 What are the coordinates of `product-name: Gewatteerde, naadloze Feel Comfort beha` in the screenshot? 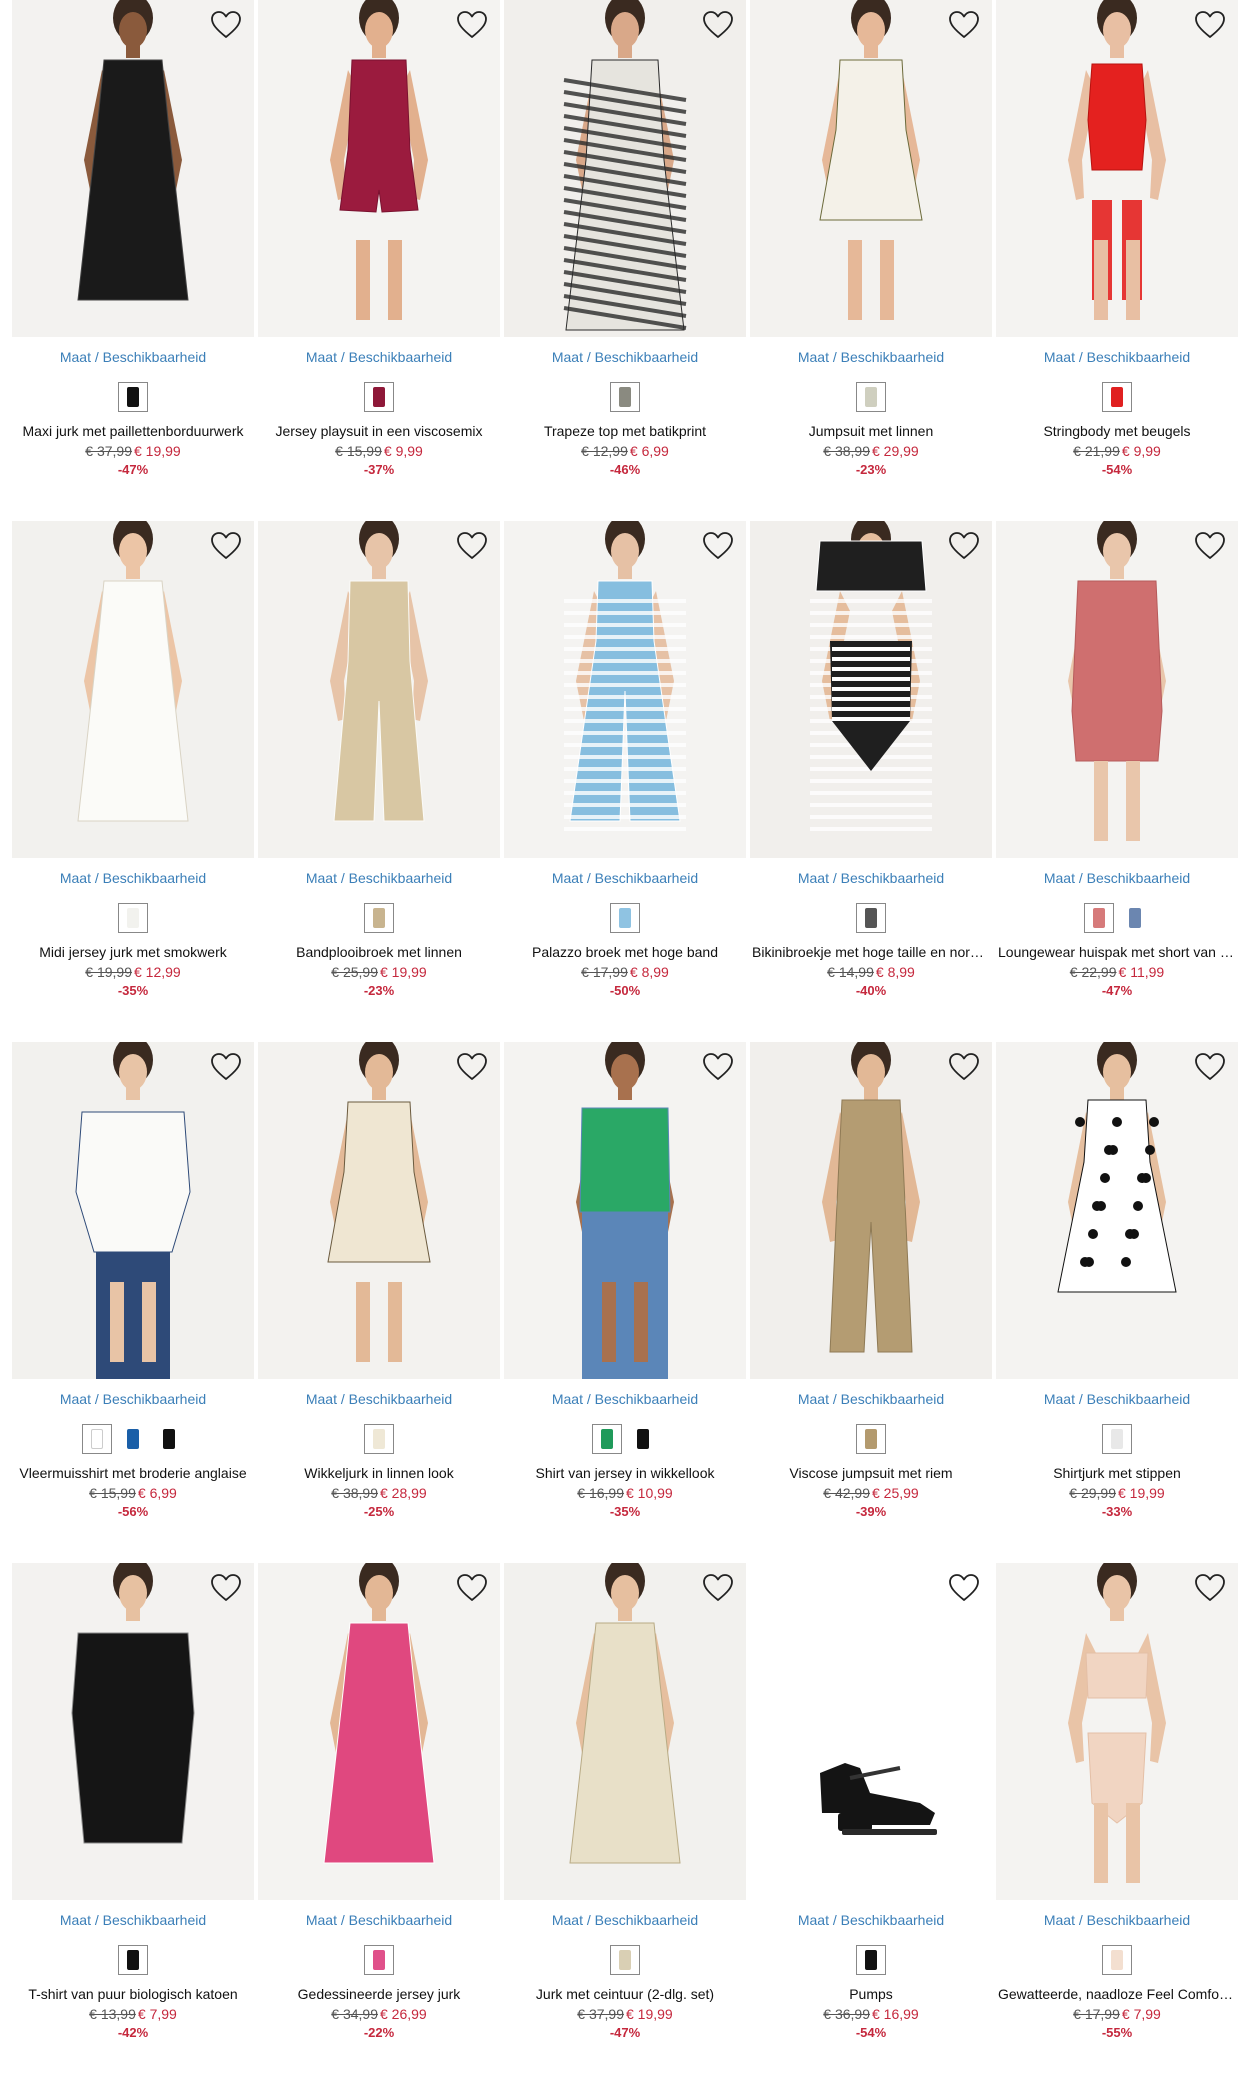 It's located at (1117, 1994).